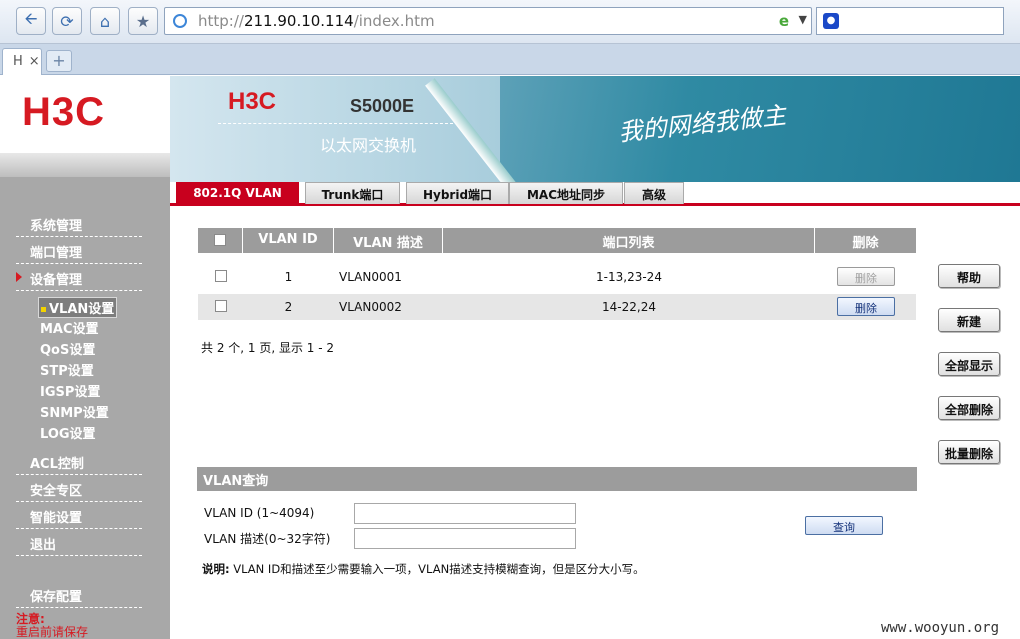  Describe the element at coordinates (105, 21) in the screenshot. I see `home-icon: ⌂` at that location.